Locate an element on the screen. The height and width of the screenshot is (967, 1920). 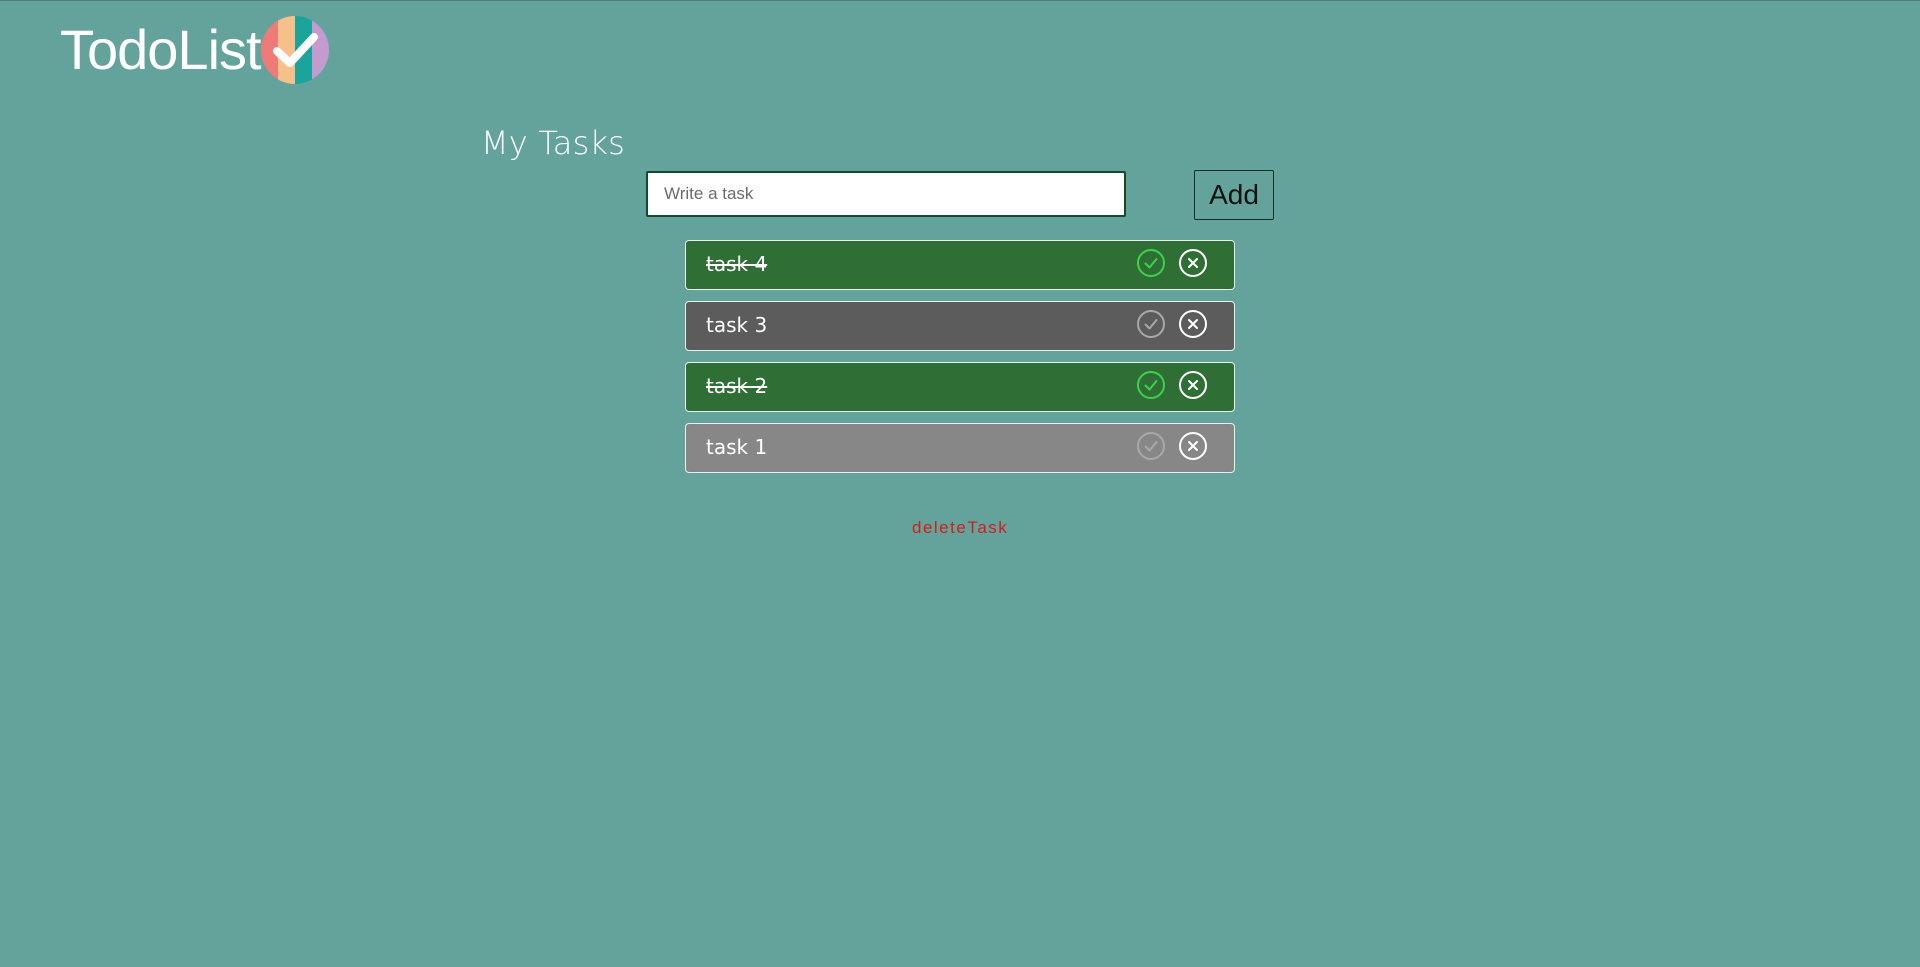
task-item: task 3 is located at coordinates (960, 326).